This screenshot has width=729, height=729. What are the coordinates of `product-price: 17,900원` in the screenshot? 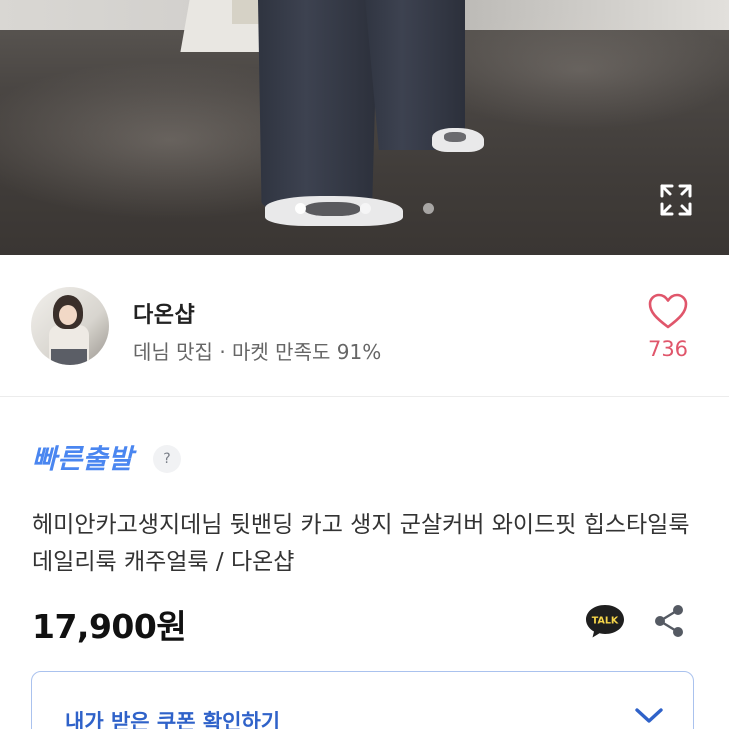 It's located at (109, 626).